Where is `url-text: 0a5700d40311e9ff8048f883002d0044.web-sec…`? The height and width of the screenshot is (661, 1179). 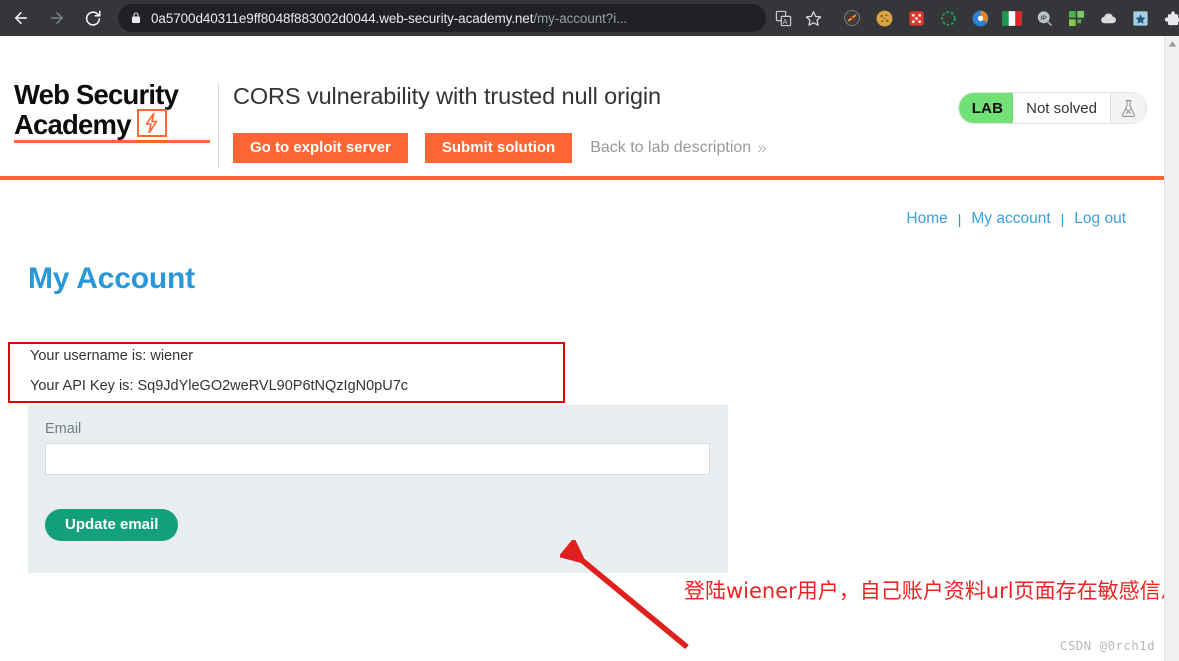
url-text: 0a5700d40311e9ff8048f883002d0044.web-sec… is located at coordinates (389, 18).